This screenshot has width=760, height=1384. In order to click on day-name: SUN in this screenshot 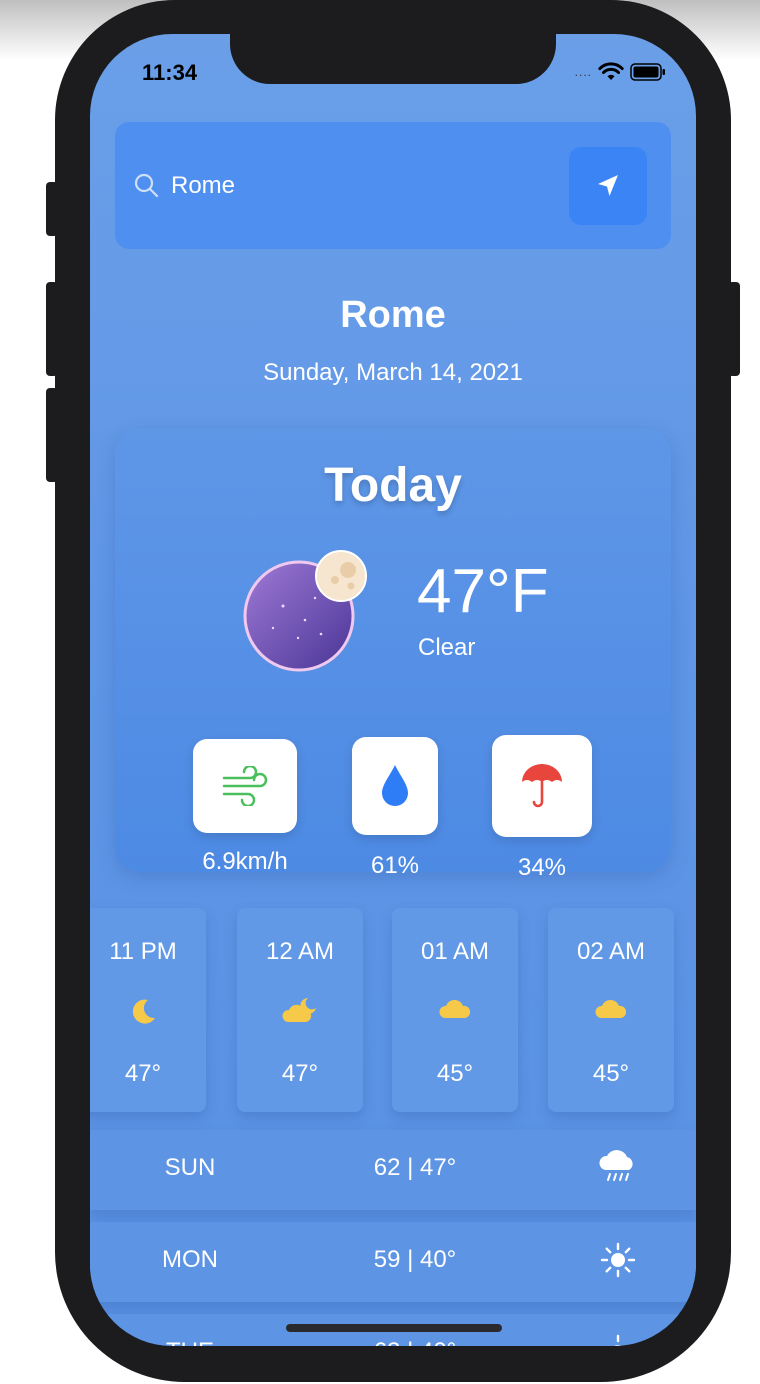, I will do `click(190, 1167)`.